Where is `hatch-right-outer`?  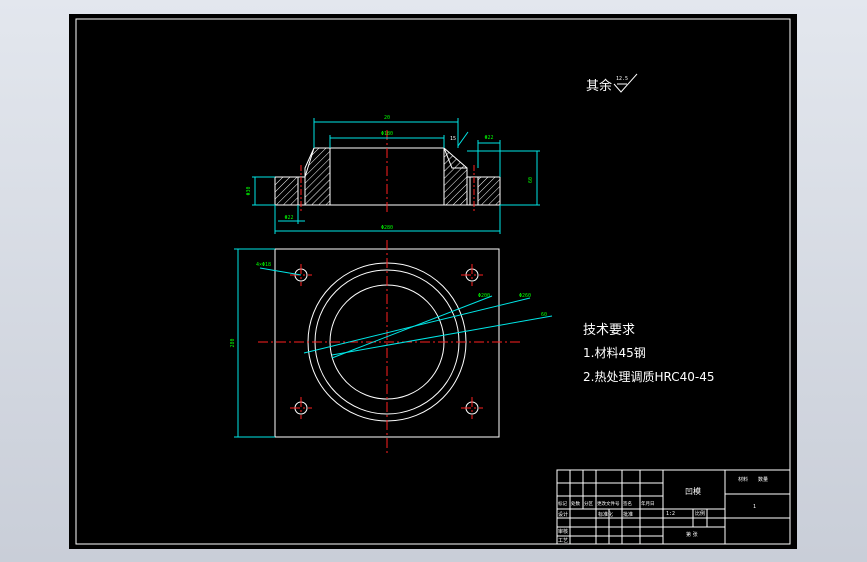
hatch-right-outer is located at coordinates (489, 191).